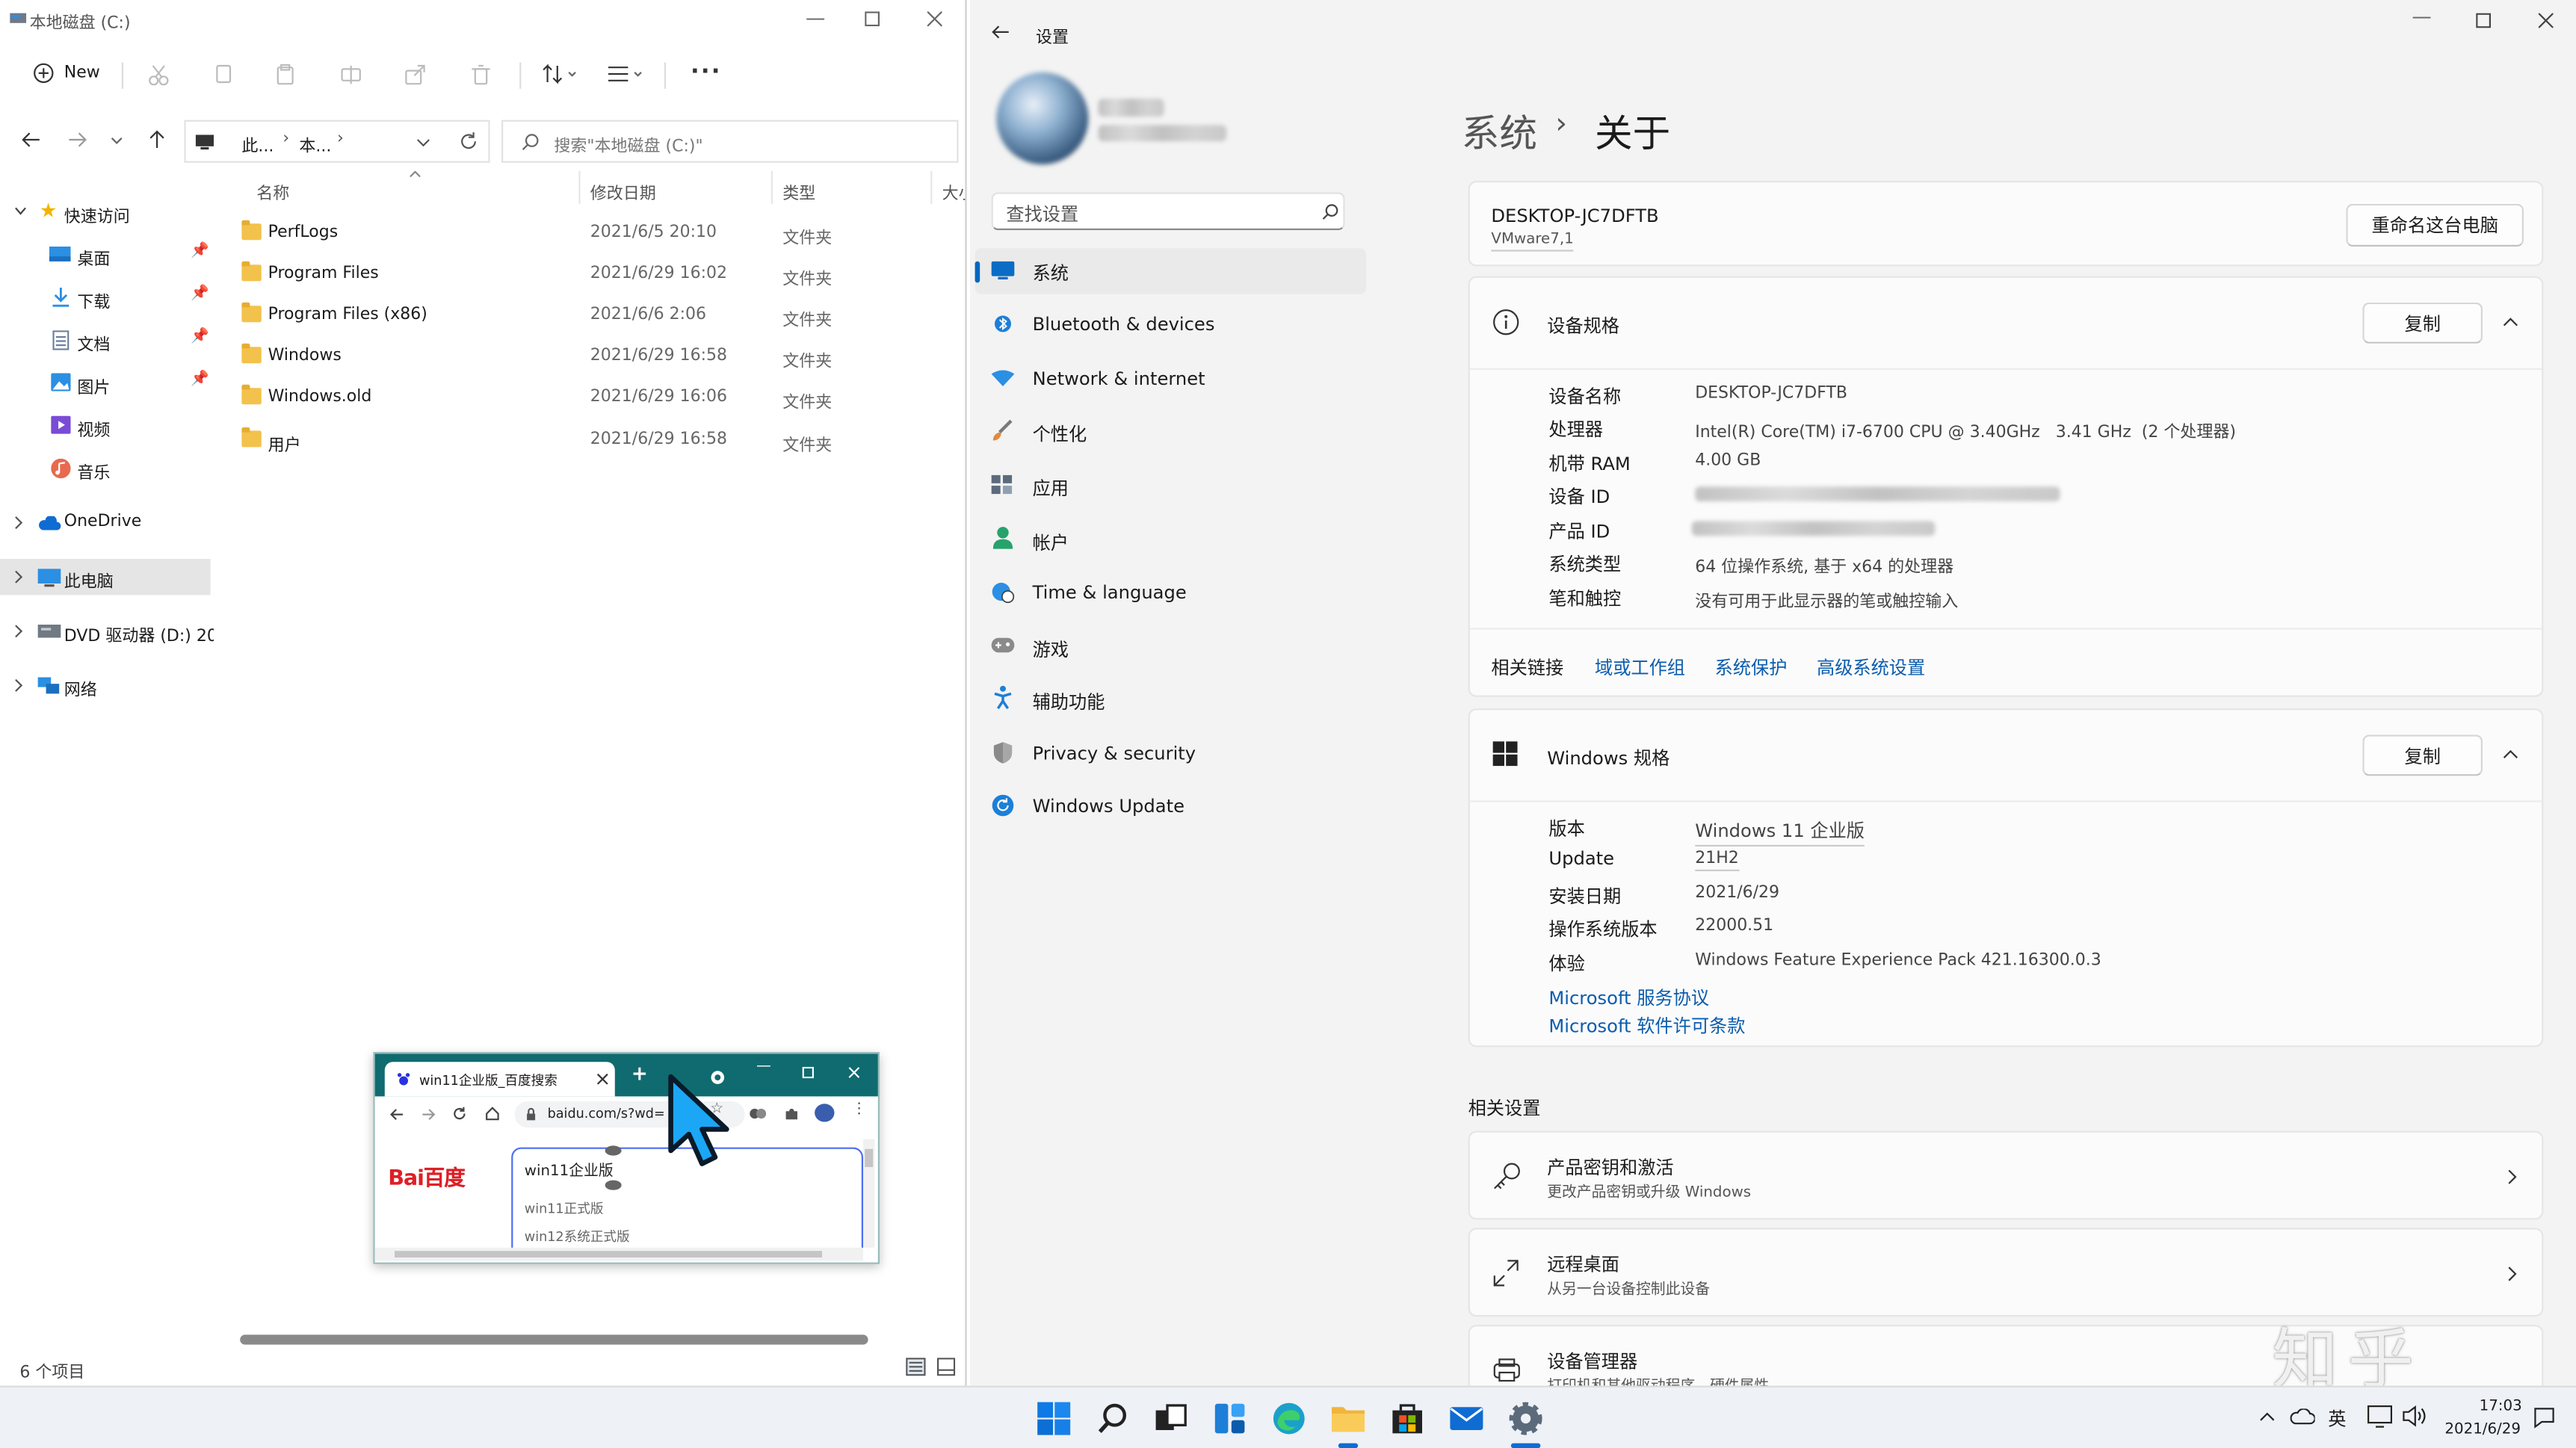 The width and height of the screenshot is (2576, 1448). What do you see at coordinates (469, 141) in the screenshot?
I see `refresh-icon` at bounding box center [469, 141].